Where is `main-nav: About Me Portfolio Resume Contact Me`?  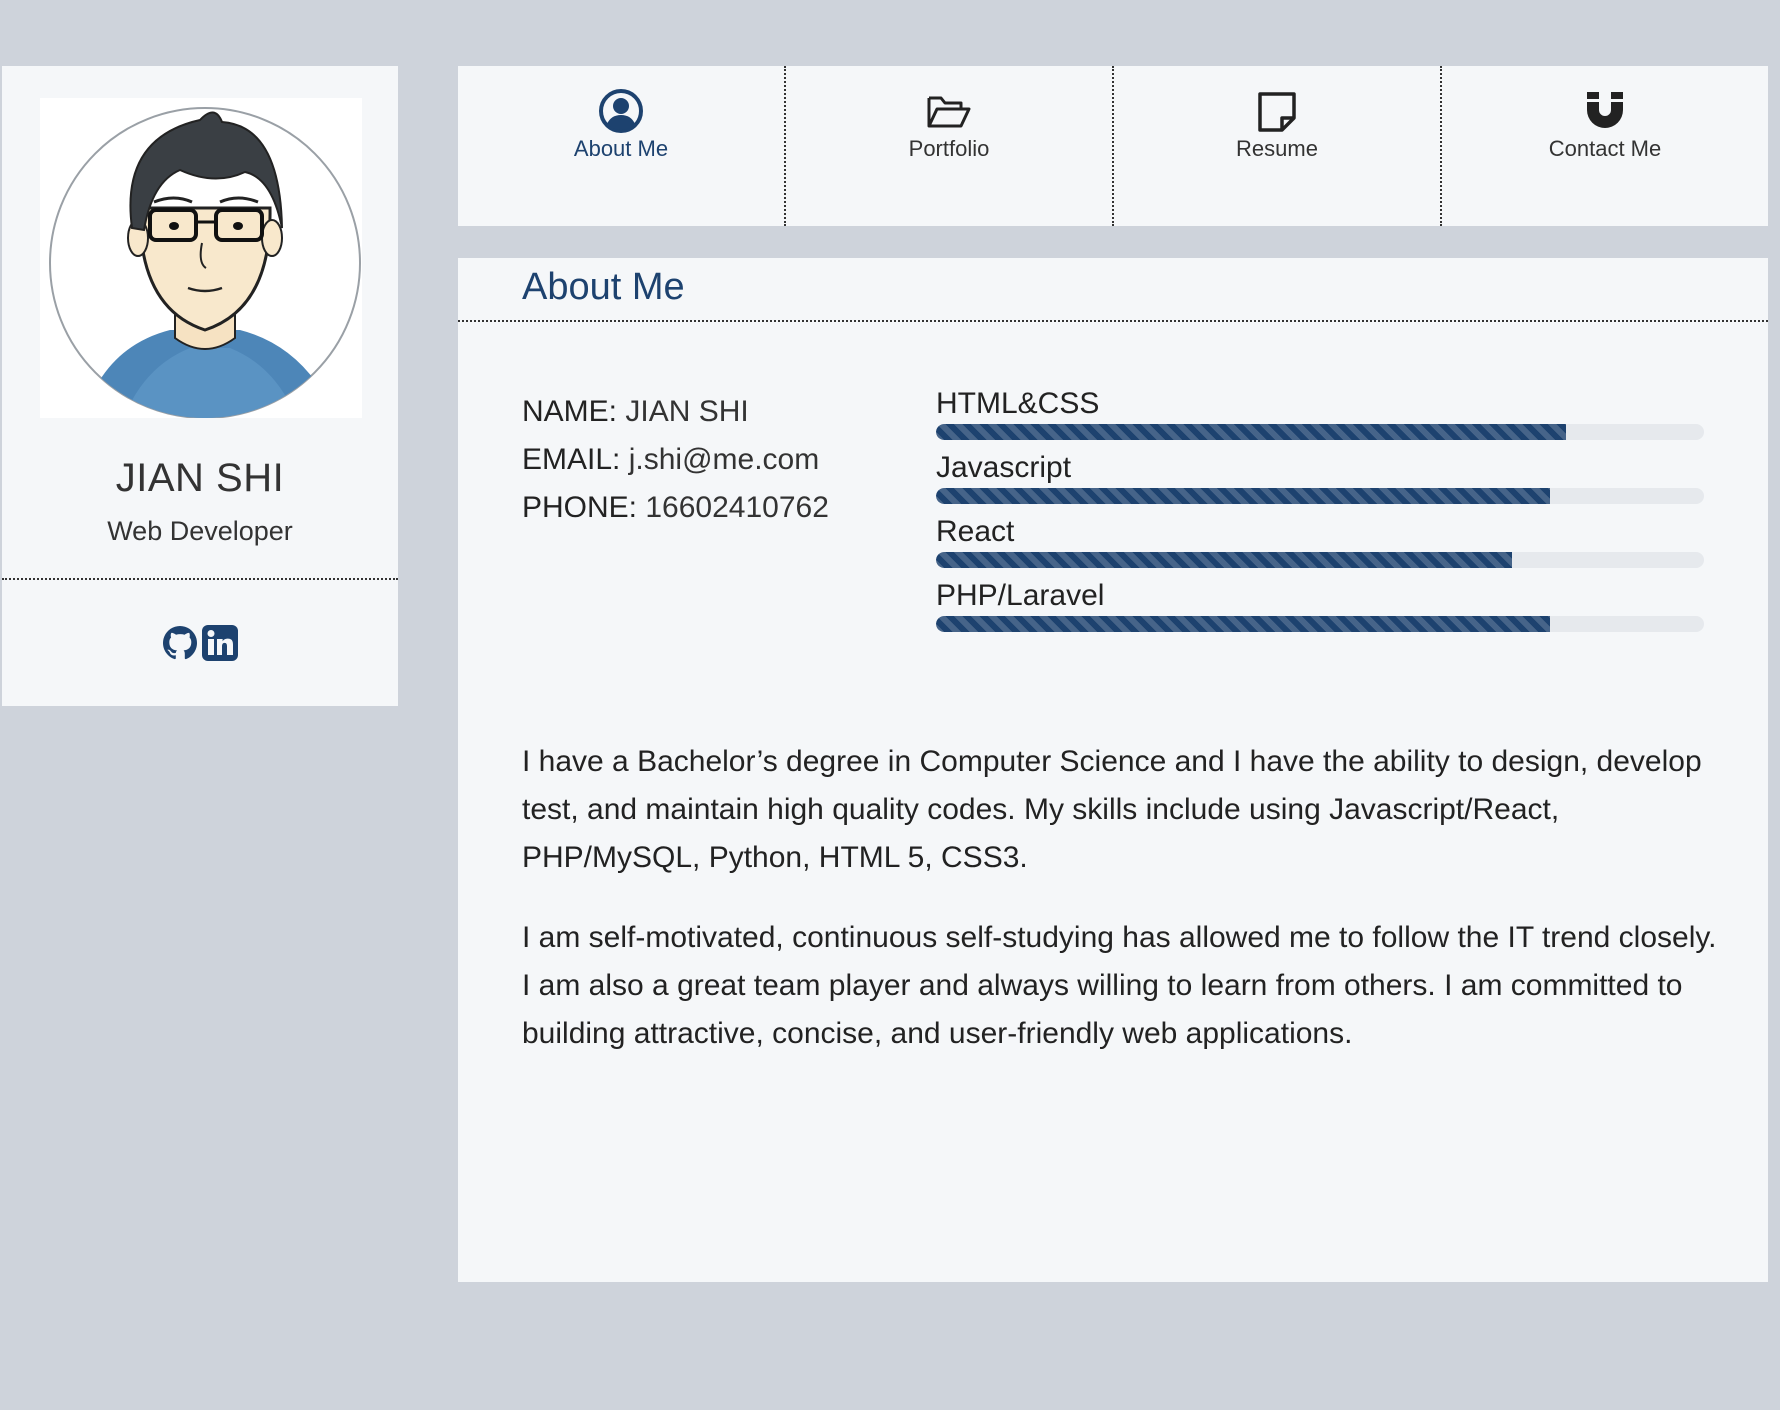
main-nav: About Me Portfolio Resume Contact Me is located at coordinates (1113, 146).